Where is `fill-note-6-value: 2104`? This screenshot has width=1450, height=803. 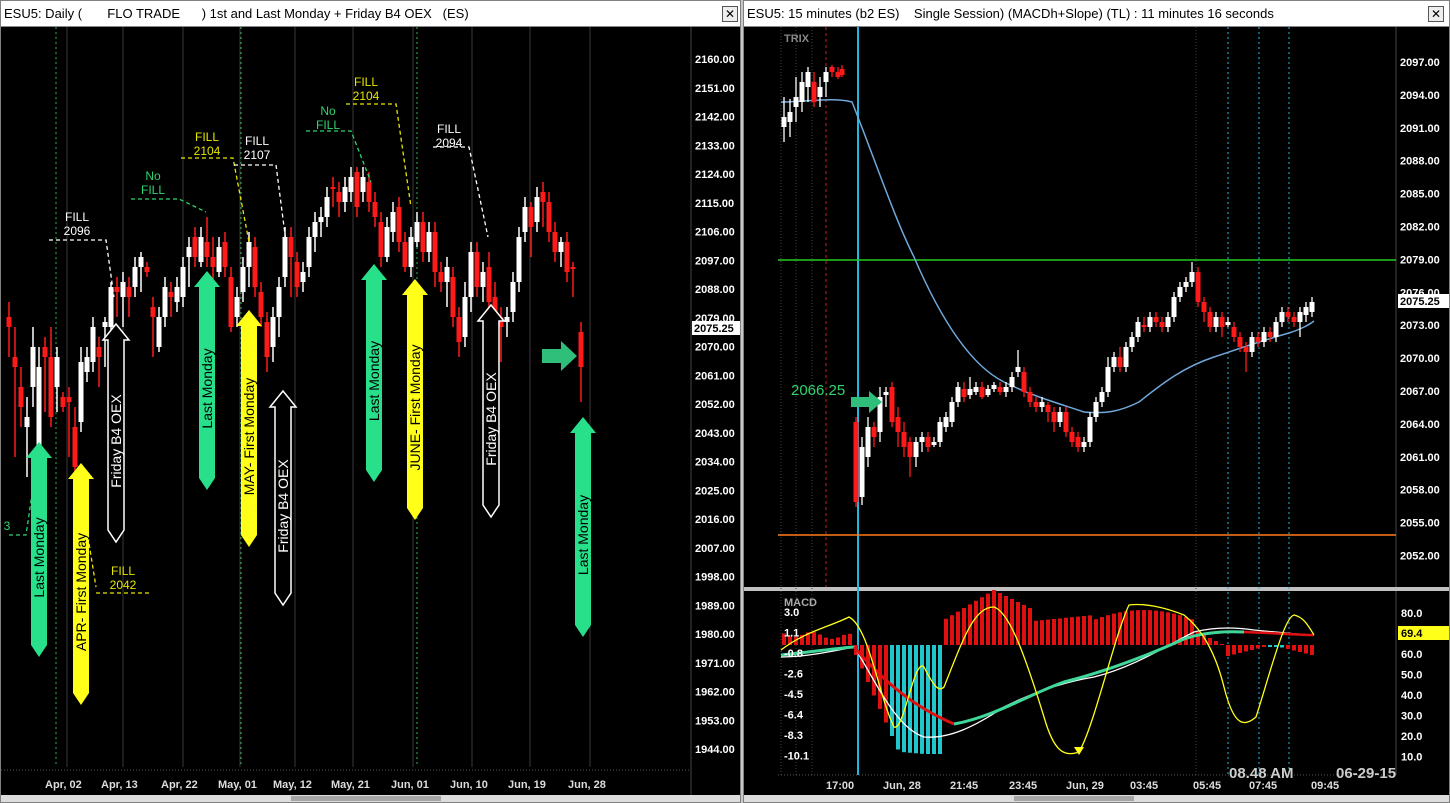
fill-note-6-value: 2104 is located at coordinates (366, 96).